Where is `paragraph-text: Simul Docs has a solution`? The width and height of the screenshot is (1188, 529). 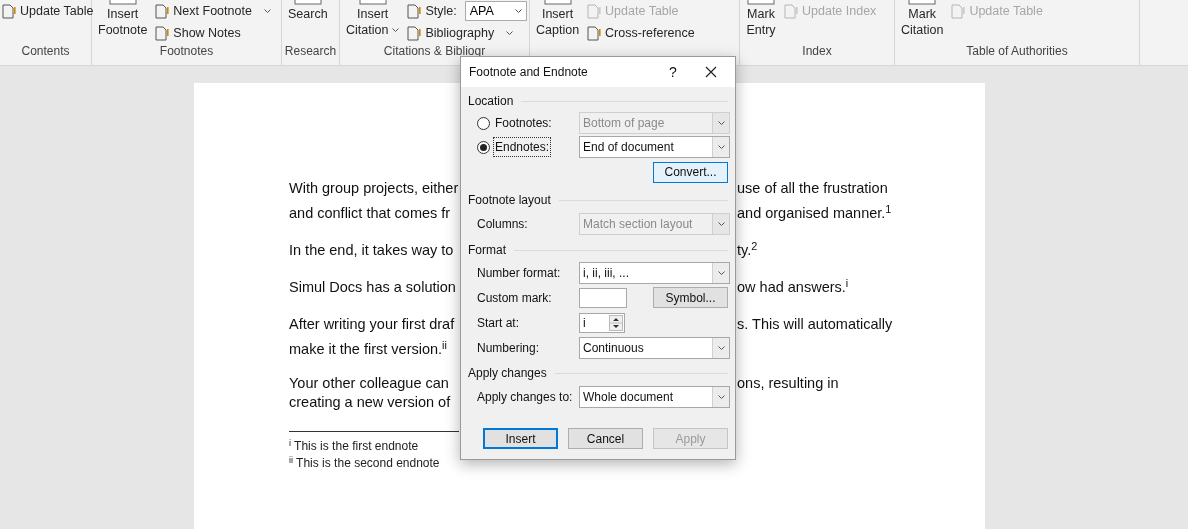 paragraph-text: Simul Docs has a solution is located at coordinates (372, 287).